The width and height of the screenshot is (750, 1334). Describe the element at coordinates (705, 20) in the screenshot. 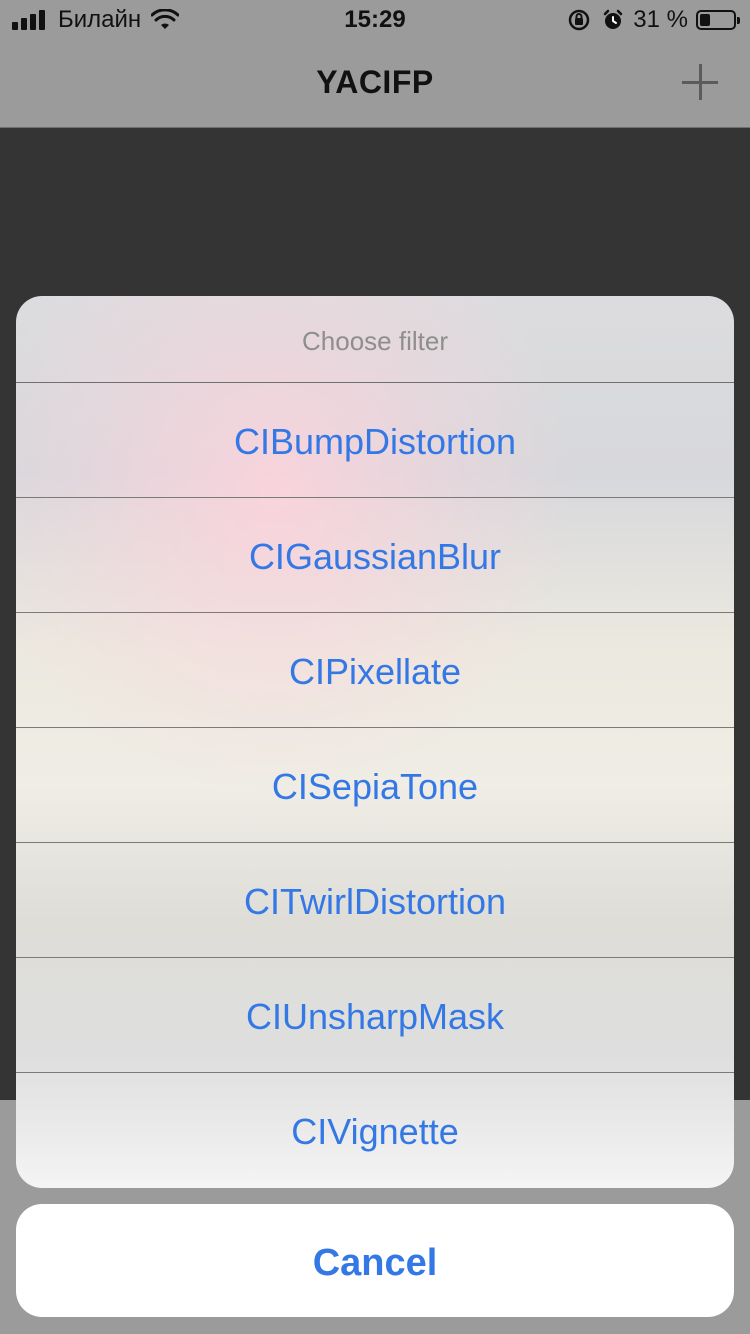

I see `battery-level` at that location.